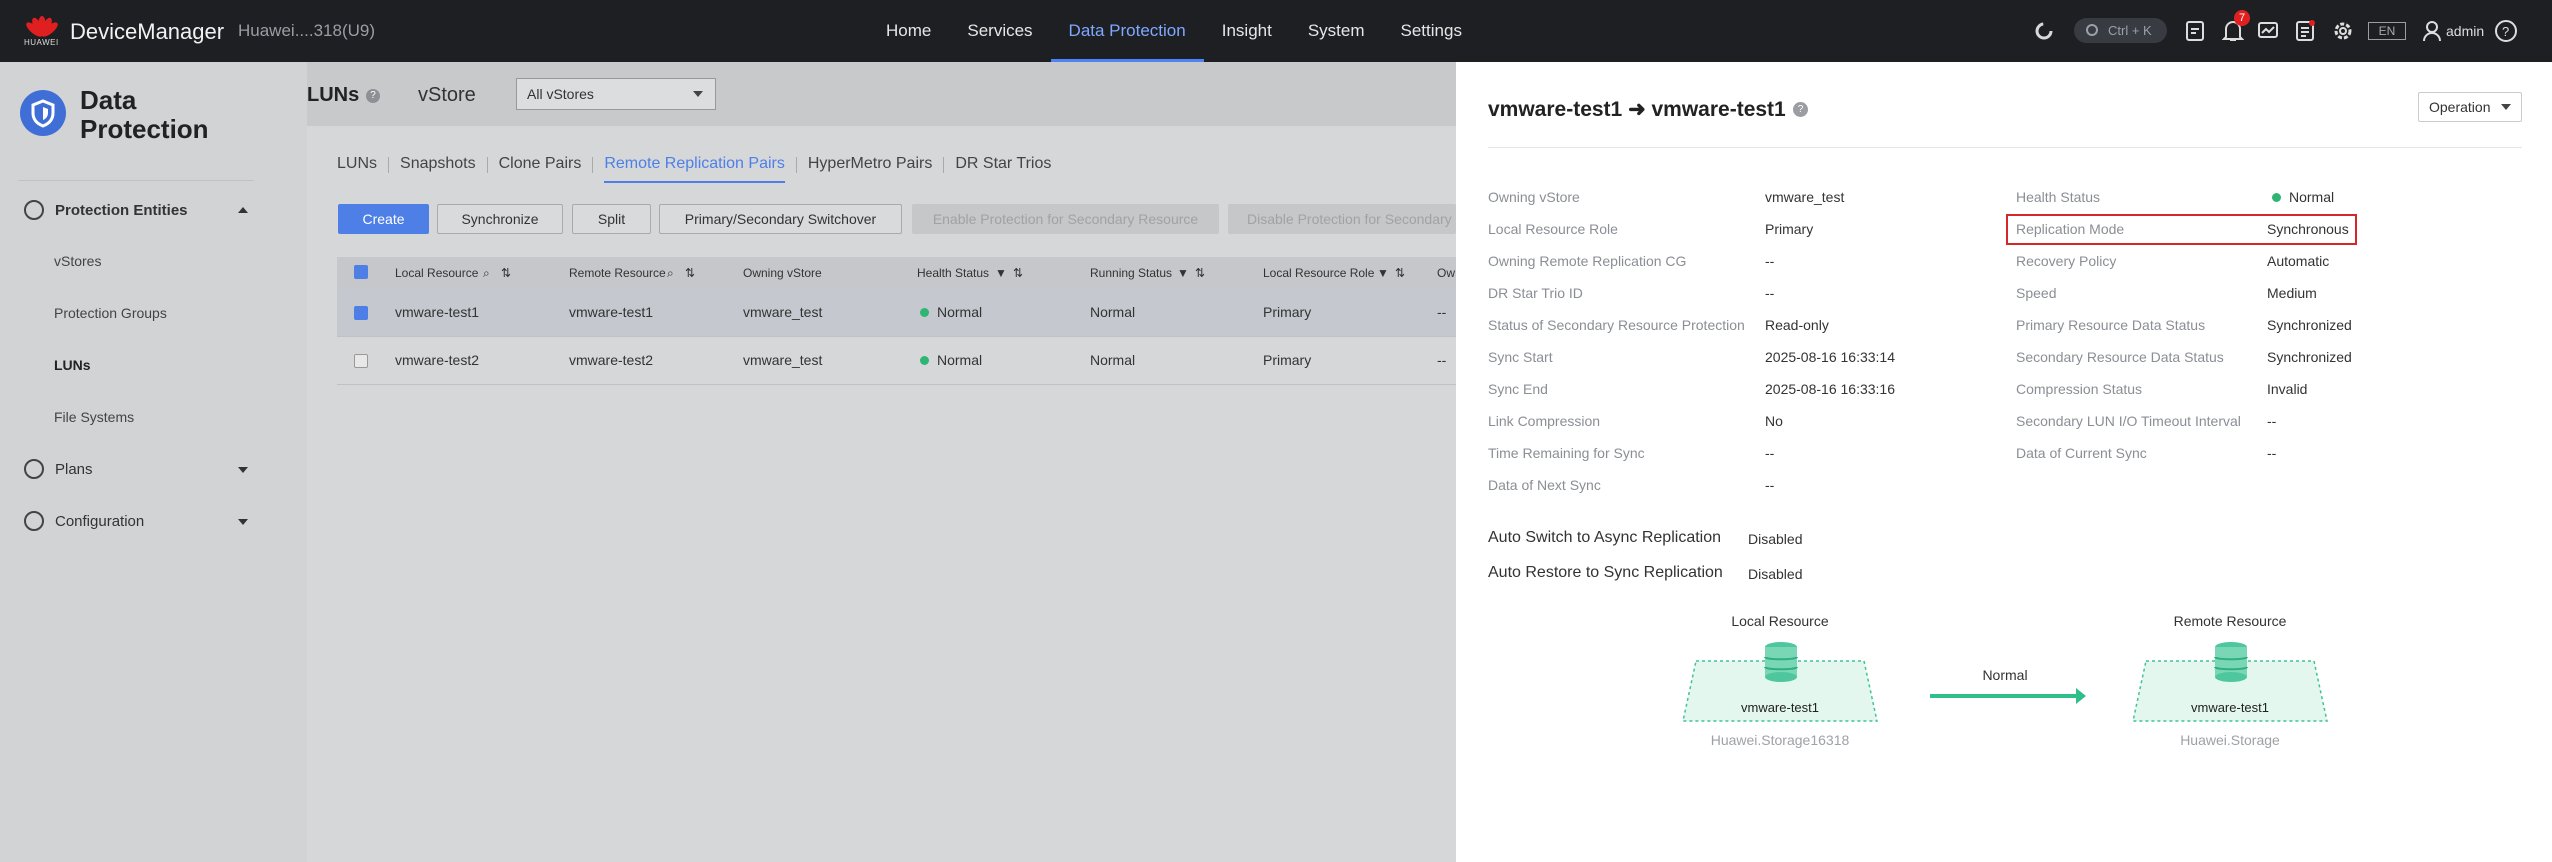 The width and height of the screenshot is (2552, 862). What do you see at coordinates (1805, 197) in the screenshot?
I see `value-owning-vstore: vmware_test` at bounding box center [1805, 197].